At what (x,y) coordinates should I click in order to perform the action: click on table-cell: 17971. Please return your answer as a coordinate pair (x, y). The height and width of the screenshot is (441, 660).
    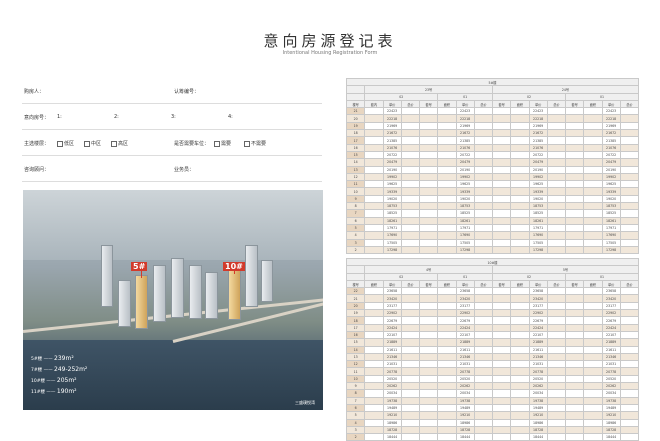
    Looking at the image, I should click on (611, 228).